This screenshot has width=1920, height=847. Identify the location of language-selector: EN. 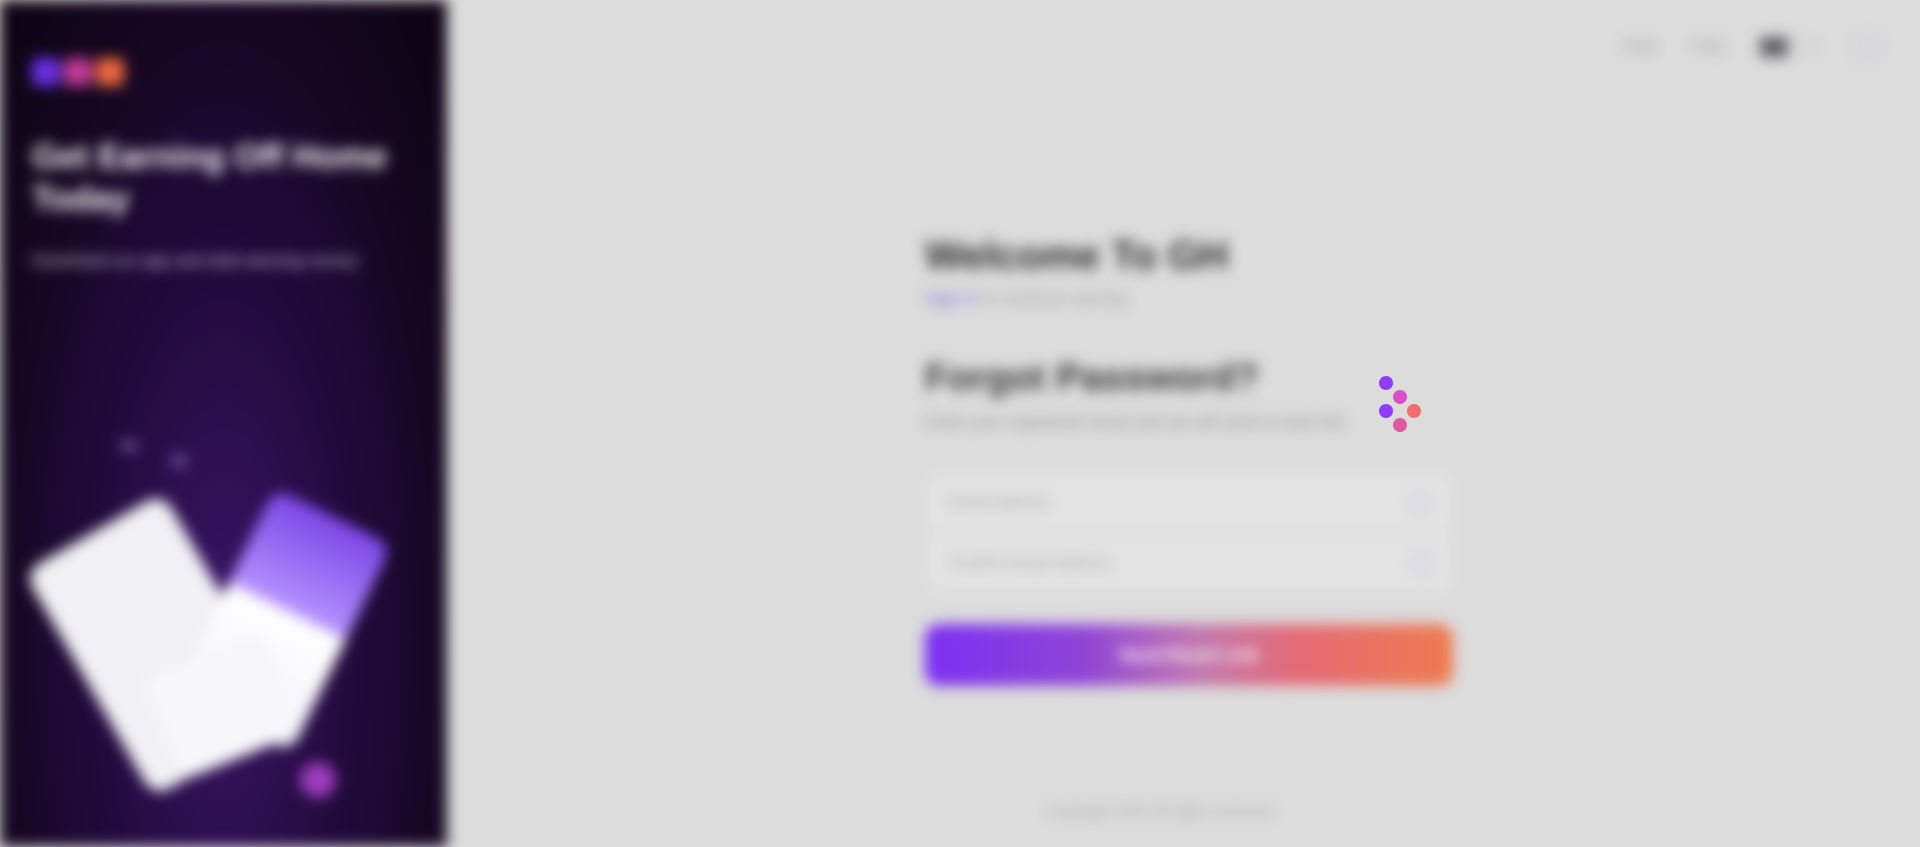
(1788, 47).